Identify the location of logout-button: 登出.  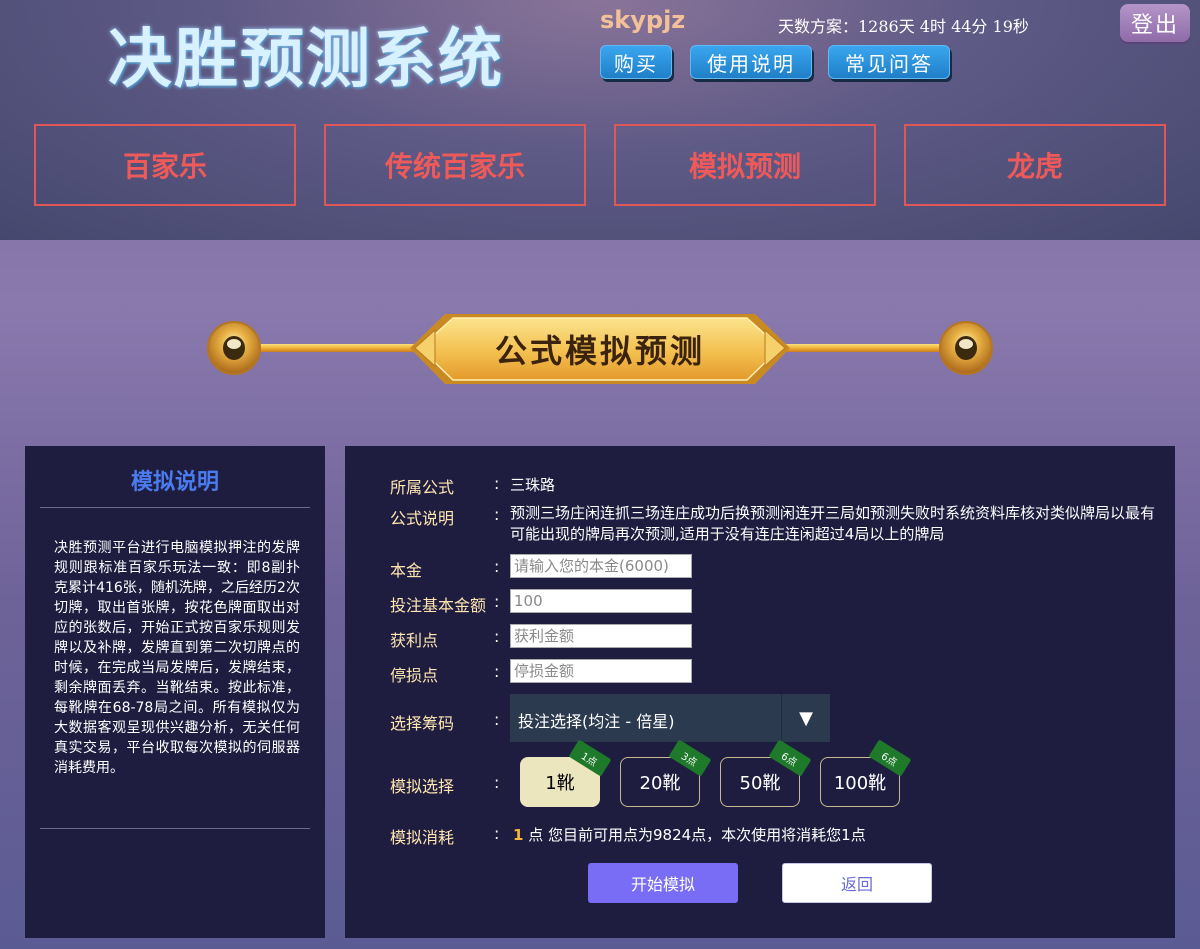
(1155, 23).